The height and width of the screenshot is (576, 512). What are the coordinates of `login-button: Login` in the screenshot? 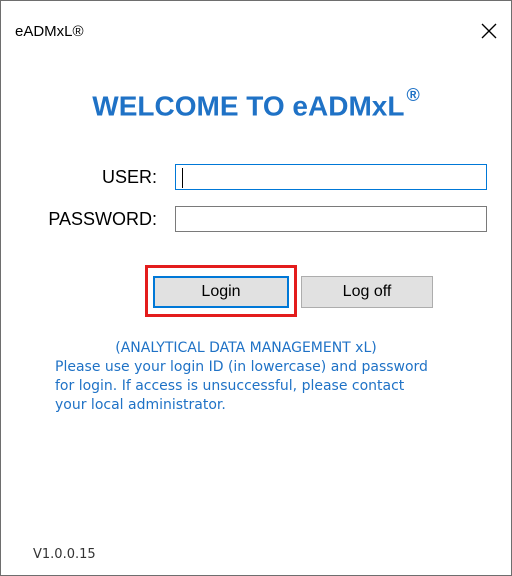 It's located at (221, 292).